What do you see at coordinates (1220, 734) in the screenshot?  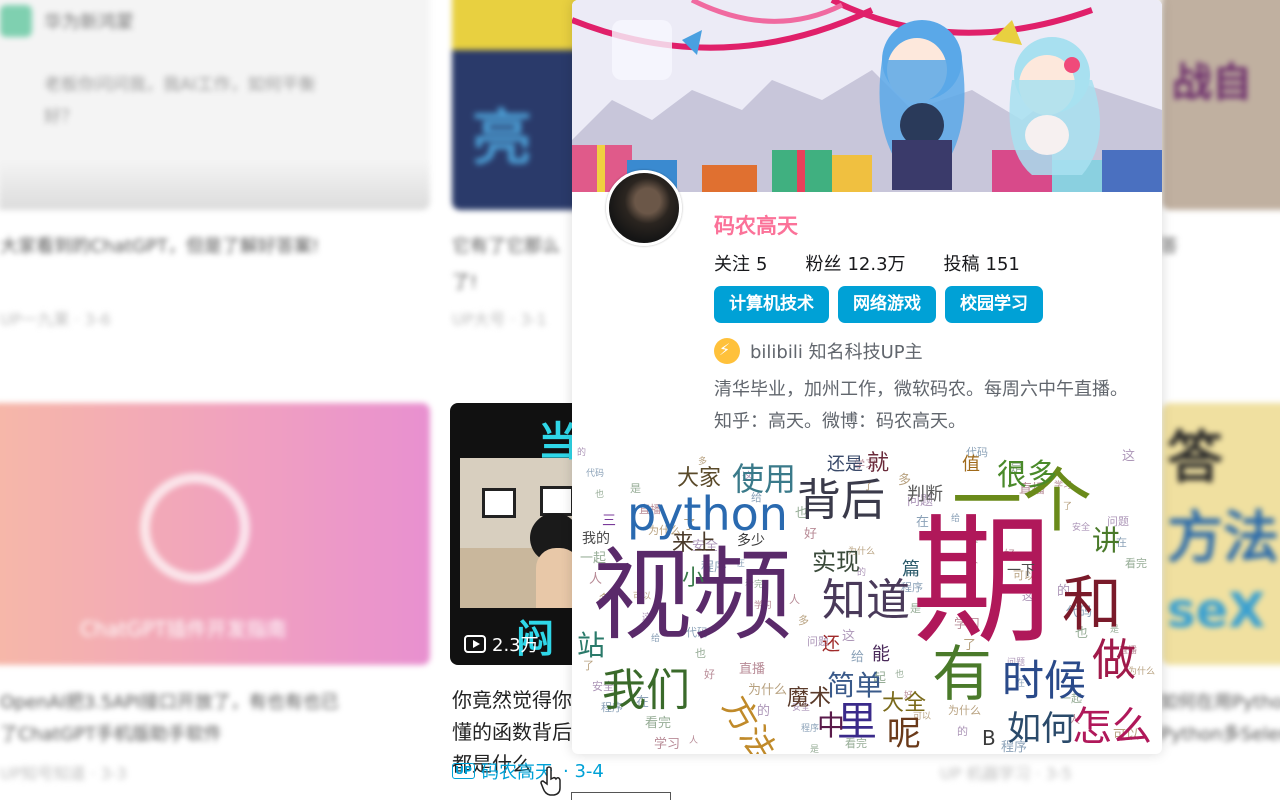 I see `bg-row2-right2: Python多Selenium` at bounding box center [1220, 734].